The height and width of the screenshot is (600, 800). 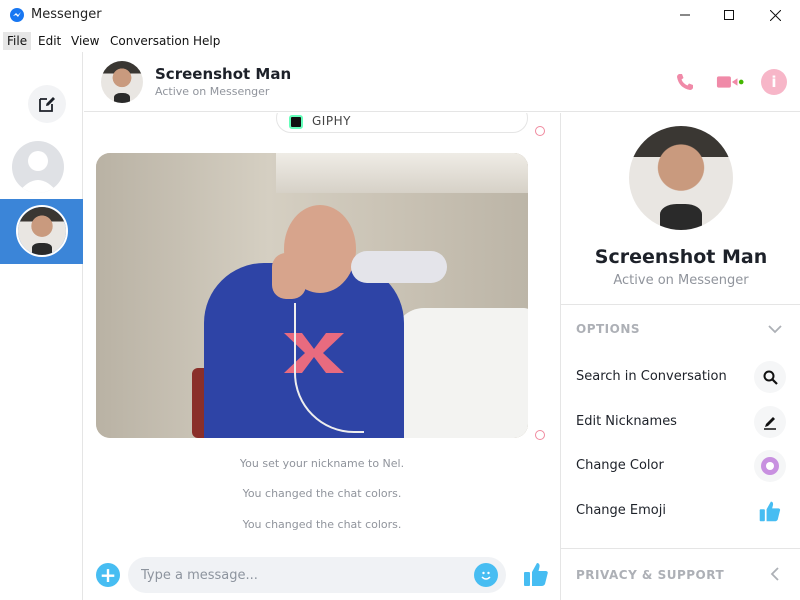 I want to click on video-call-button, so click(x=730, y=82).